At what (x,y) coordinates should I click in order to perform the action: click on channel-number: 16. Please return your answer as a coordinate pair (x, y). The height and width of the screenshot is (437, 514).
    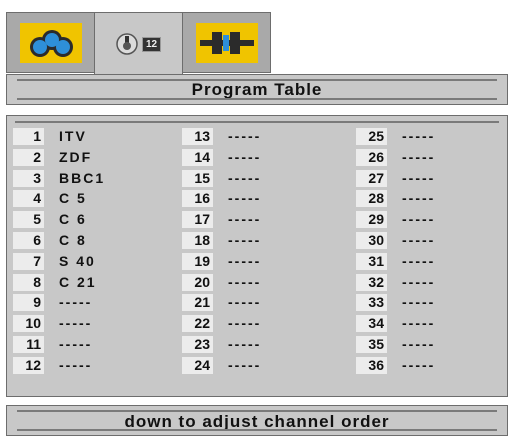
    Looking at the image, I should click on (197, 199).